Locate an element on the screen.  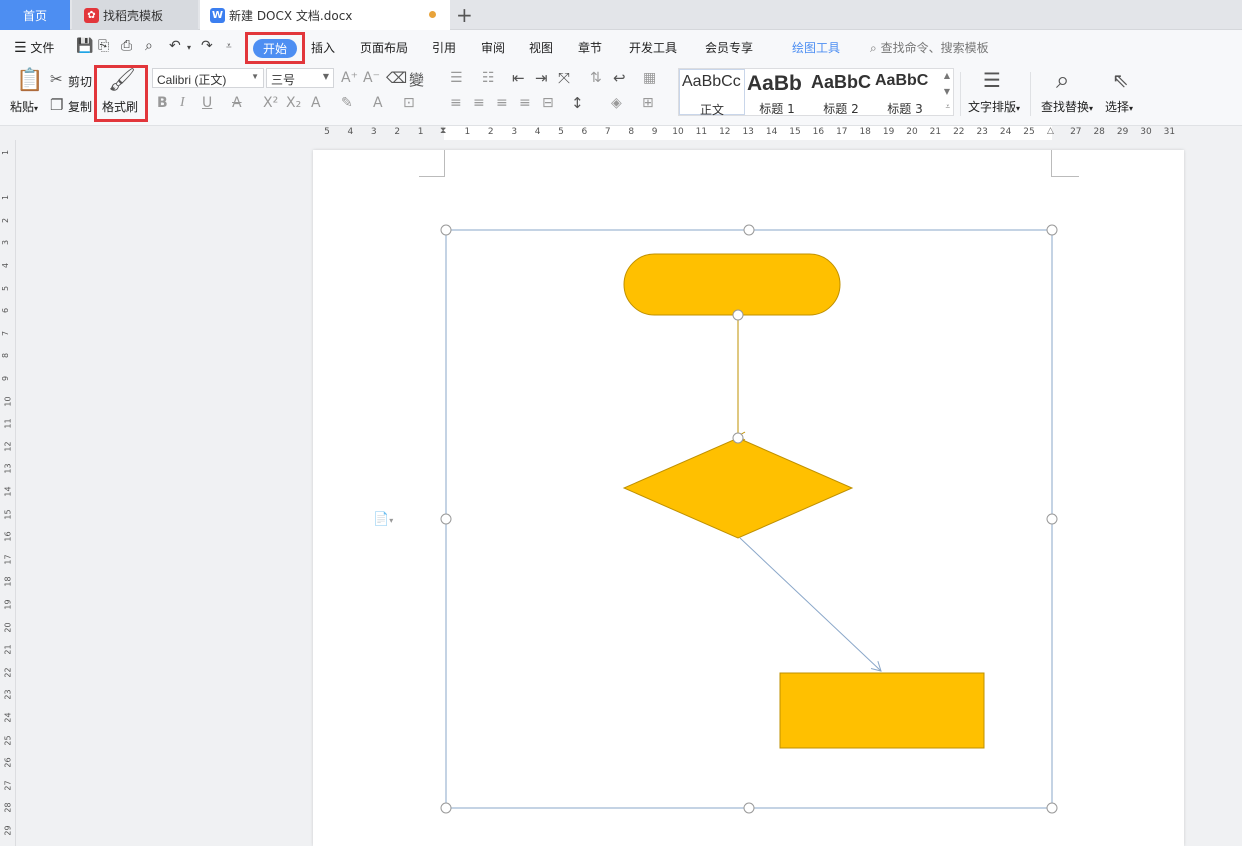
cut-button: 剪切 is located at coordinates (80, 81).